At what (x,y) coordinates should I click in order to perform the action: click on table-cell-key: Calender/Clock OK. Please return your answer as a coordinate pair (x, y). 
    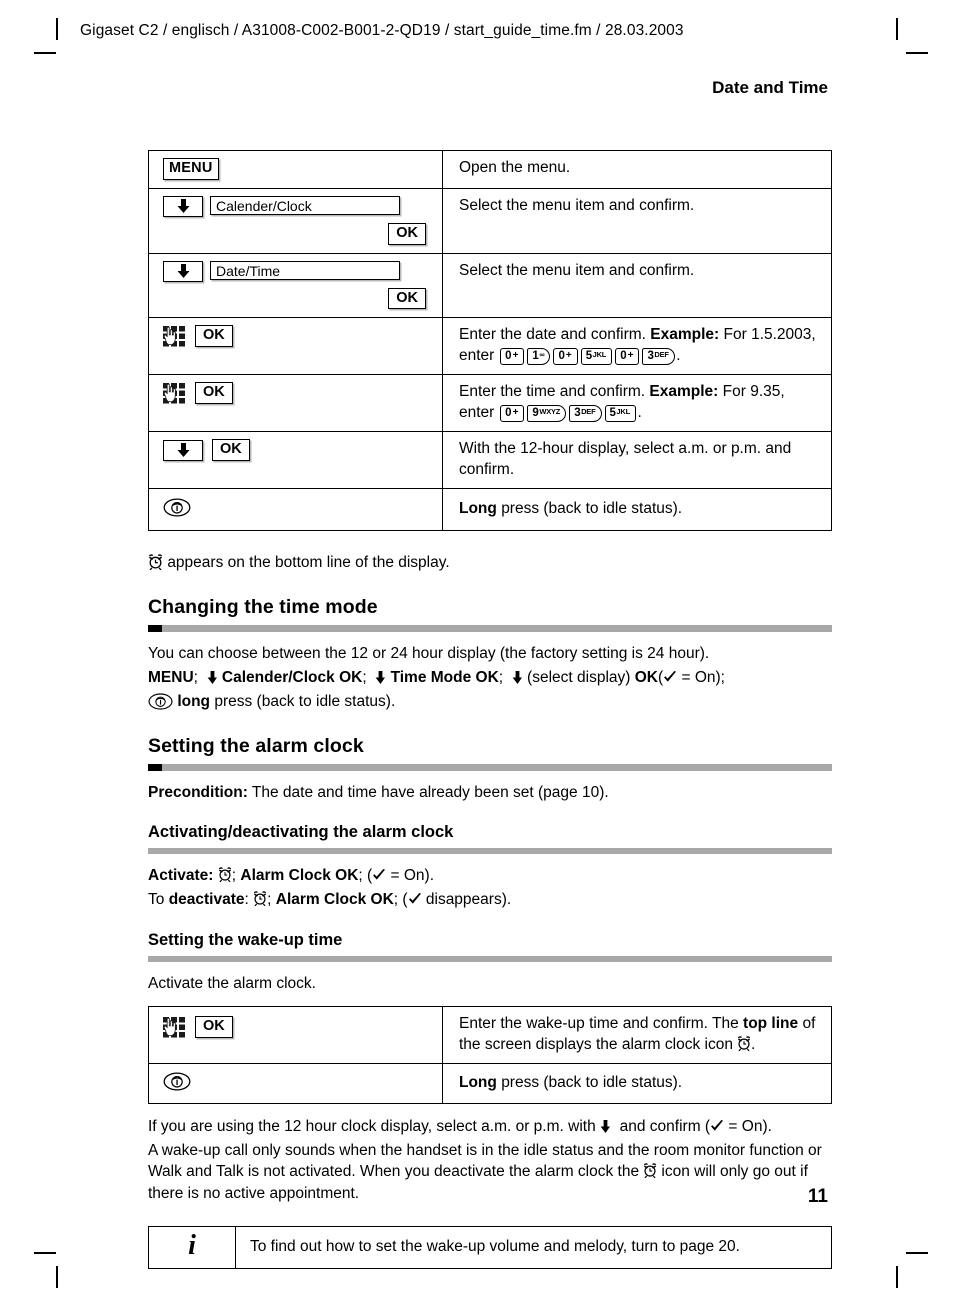
    Looking at the image, I should click on (295, 220).